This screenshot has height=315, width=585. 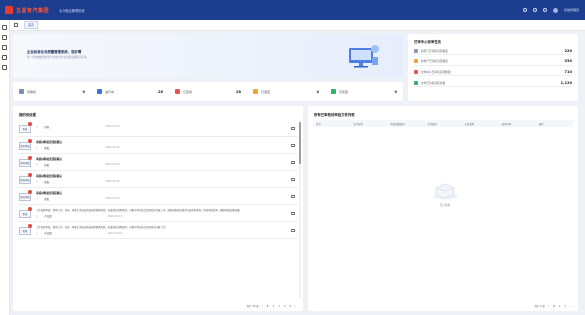 I want to click on todo-row: 跨部门已审核流程数量 220, so click(x=493, y=51).